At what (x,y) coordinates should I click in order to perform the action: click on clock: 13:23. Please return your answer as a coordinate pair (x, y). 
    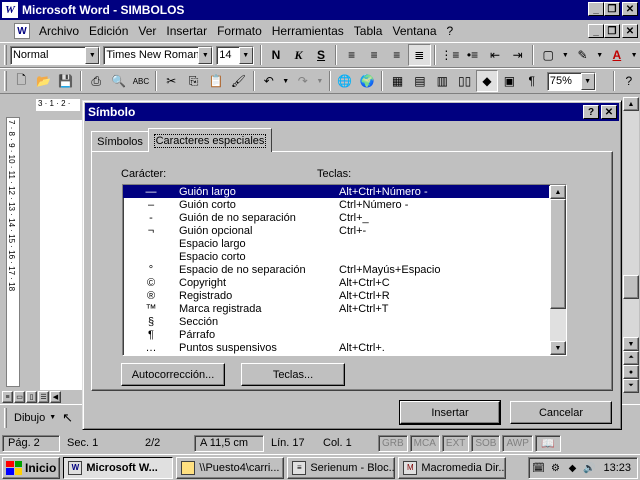
    Looking at the image, I should click on (617, 468).